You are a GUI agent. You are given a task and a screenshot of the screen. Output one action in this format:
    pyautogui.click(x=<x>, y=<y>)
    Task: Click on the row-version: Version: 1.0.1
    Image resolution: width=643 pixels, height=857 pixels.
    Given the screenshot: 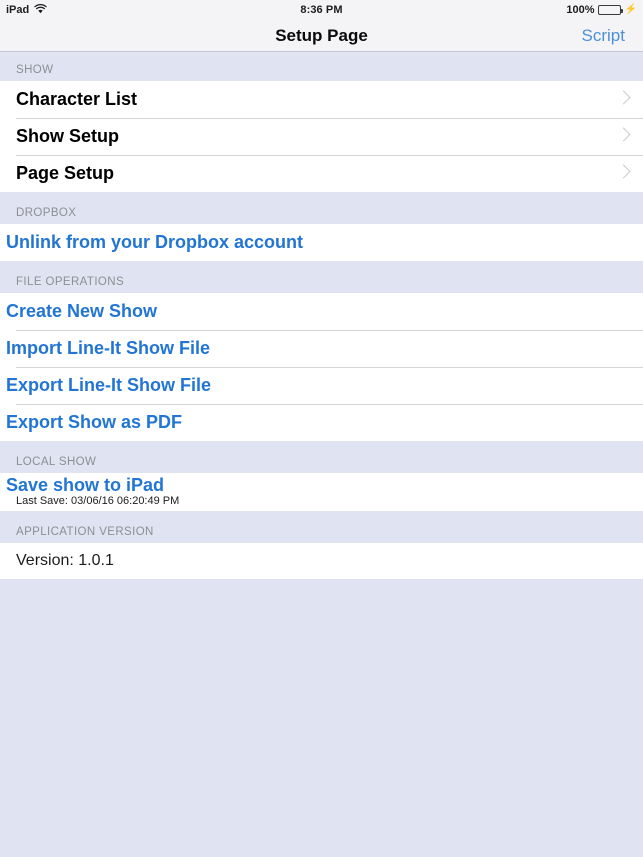 What is the action you would take?
    pyautogui.click(x=321, y=561)
    